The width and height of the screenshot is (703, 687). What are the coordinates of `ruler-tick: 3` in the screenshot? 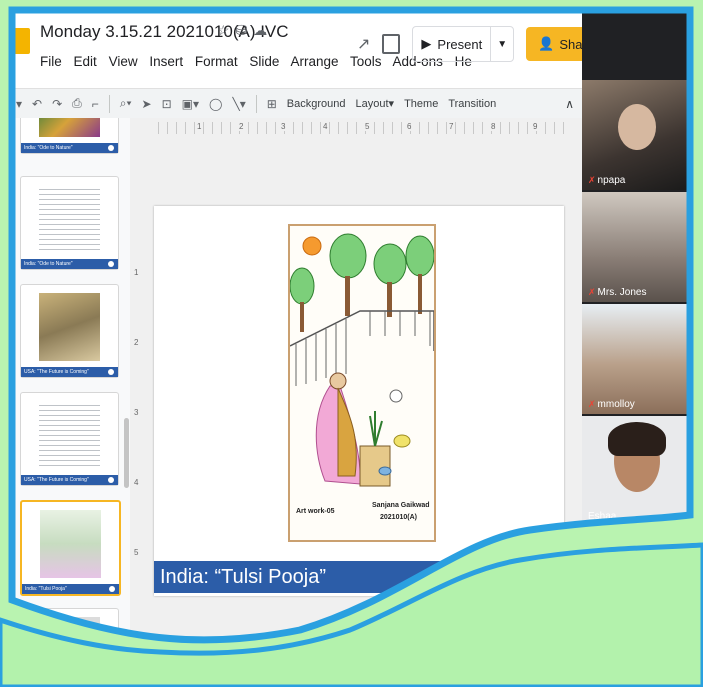 It's located at (136, 412).